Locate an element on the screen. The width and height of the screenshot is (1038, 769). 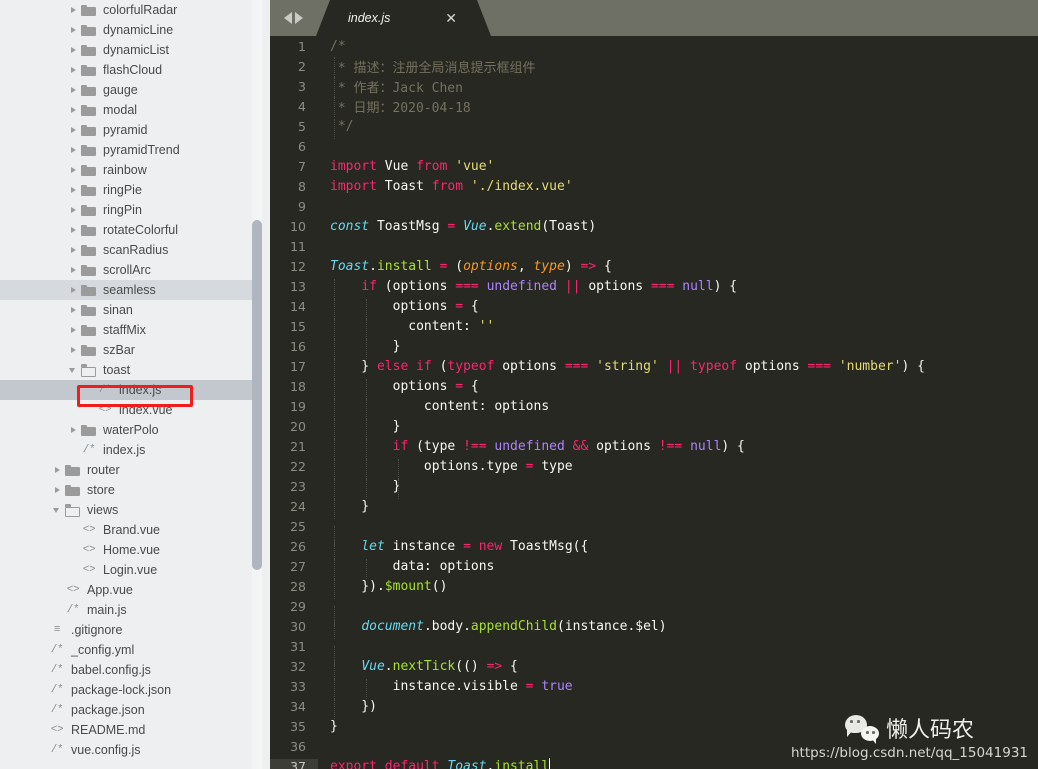
tree-folder-flashCloud: flashCloud is located at coordinates (131, 70).